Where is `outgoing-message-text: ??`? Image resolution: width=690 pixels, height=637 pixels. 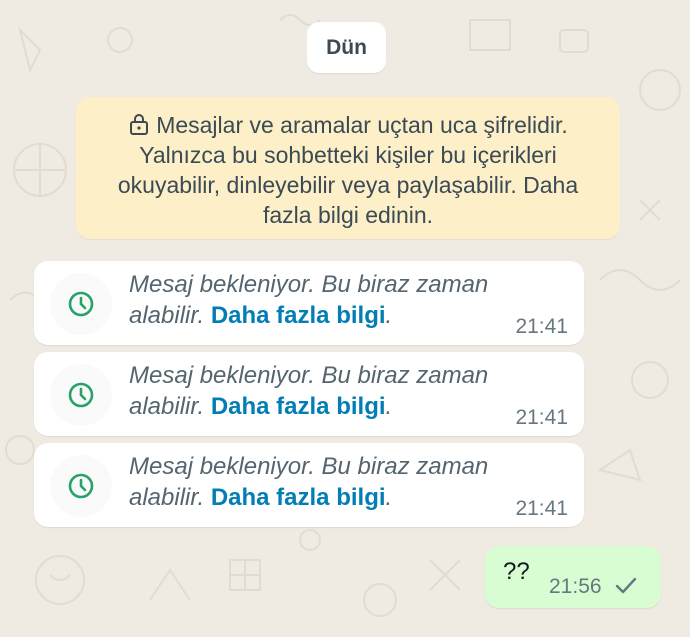
outgoing-message-text: ?? is located at coordinates (516, 571).